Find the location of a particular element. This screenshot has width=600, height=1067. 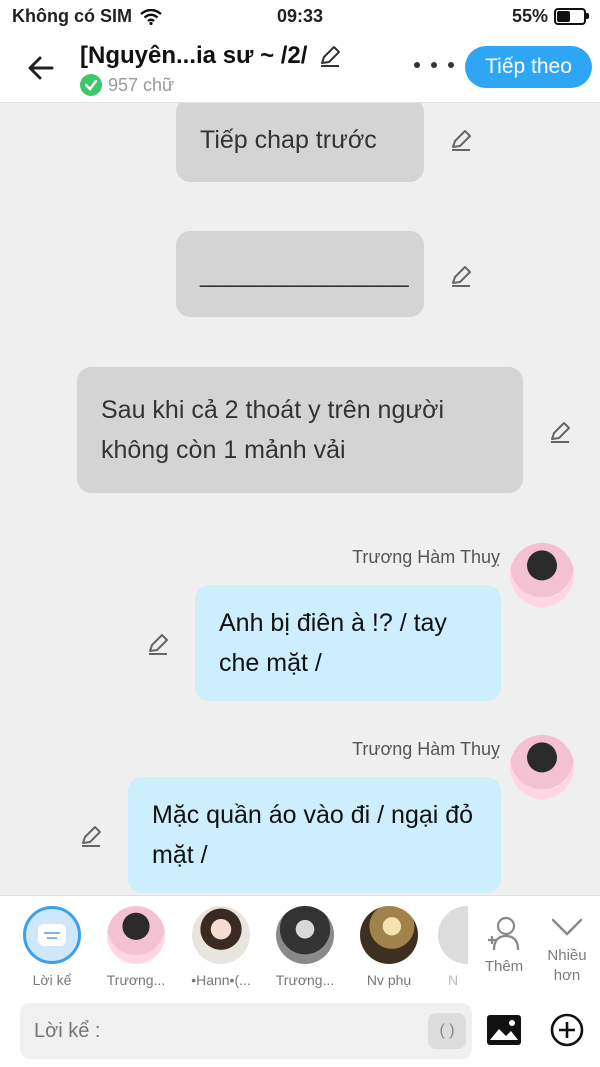

title-area: [Nguyên...ia sư ~ /2/ 957 chữ is located at coordinates (211, 69).